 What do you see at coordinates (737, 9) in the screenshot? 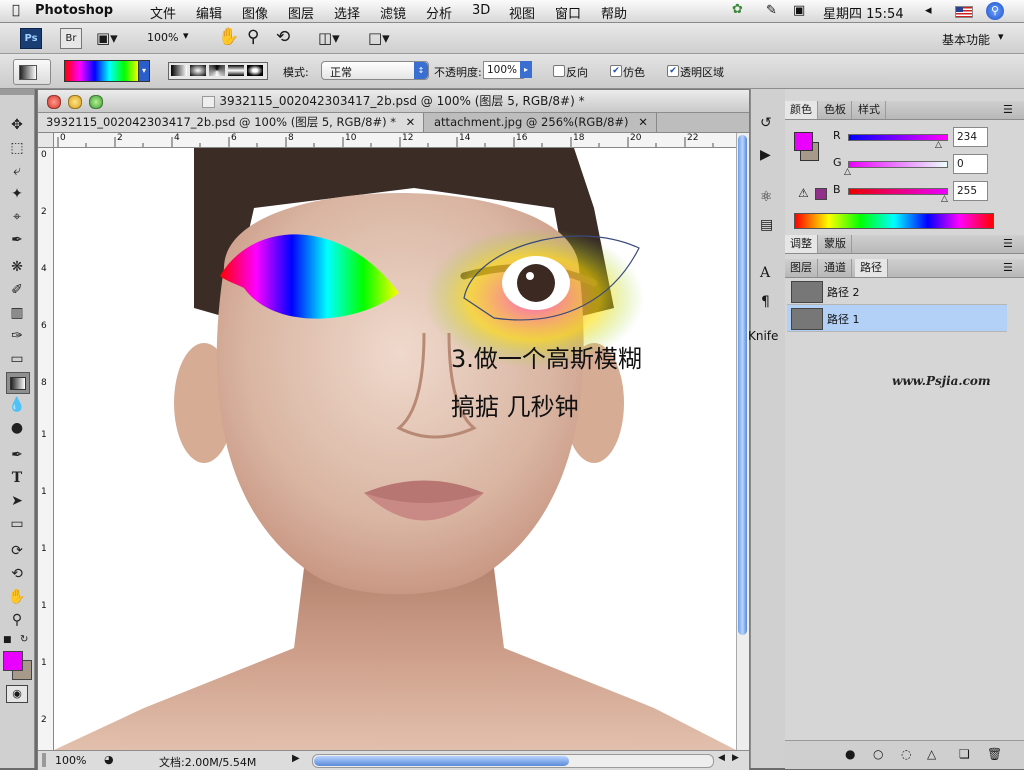
I see `status-leaf-icon: ✿` at bounding box center [737, 9].